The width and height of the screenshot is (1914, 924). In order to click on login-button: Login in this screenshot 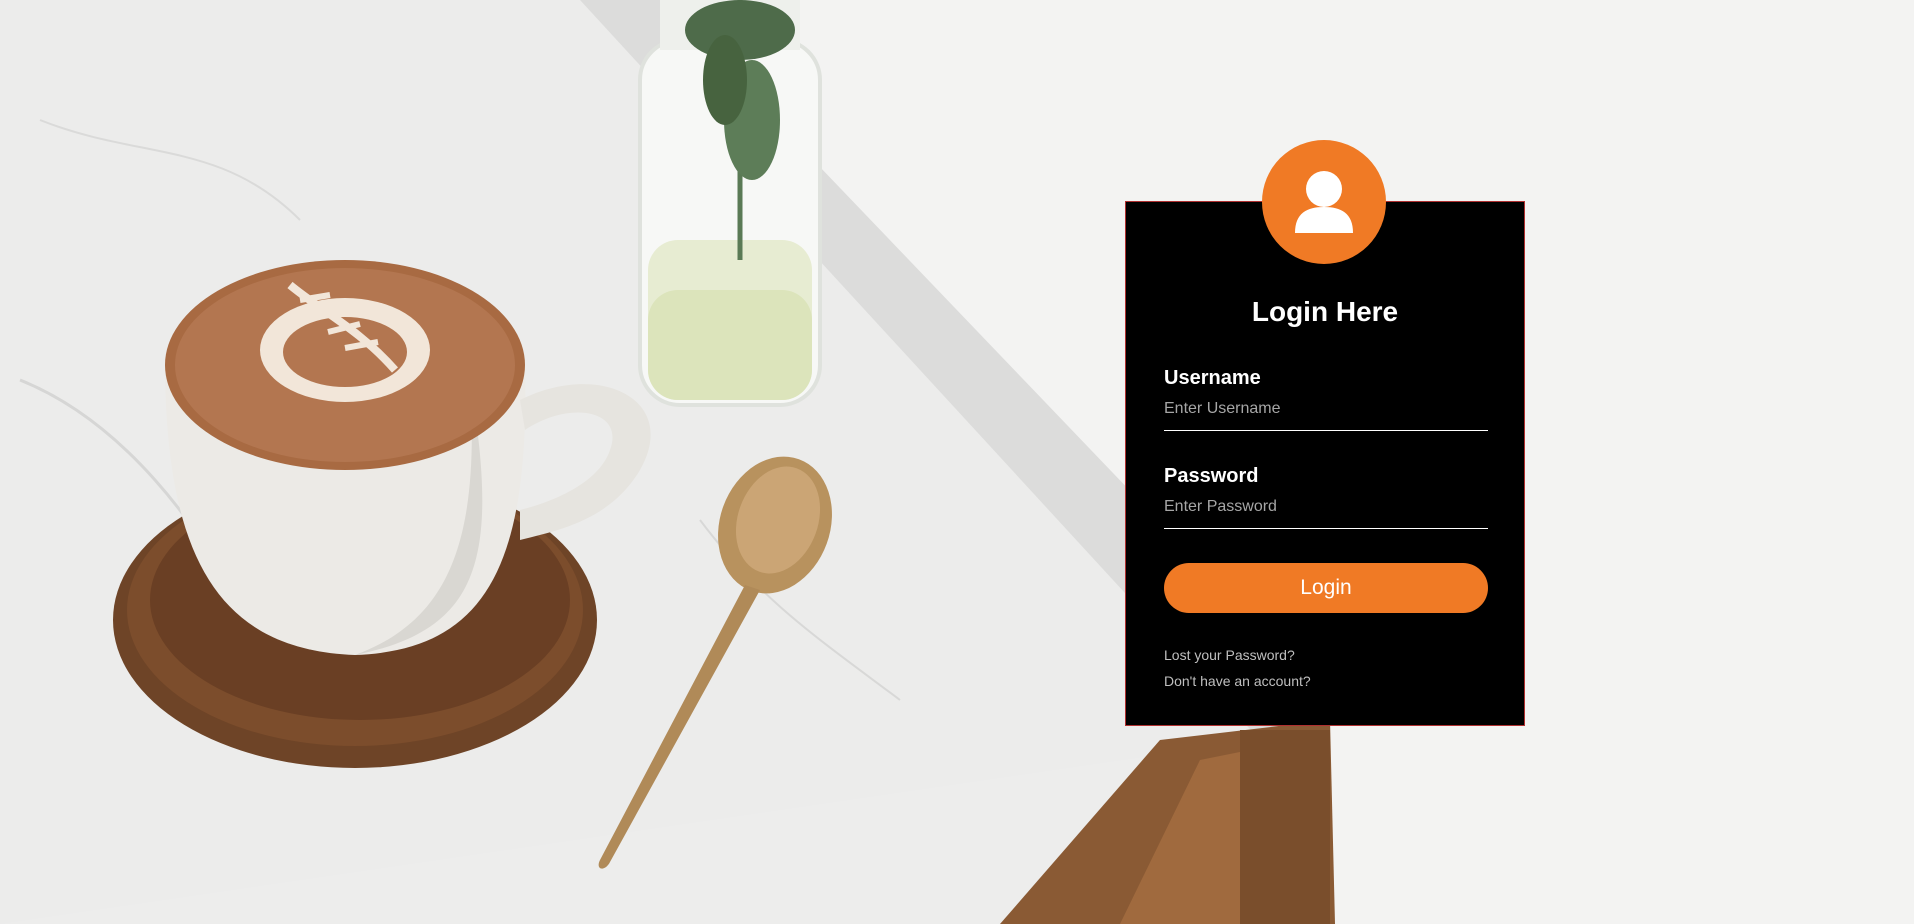, I will do `click(1326, 588)`.